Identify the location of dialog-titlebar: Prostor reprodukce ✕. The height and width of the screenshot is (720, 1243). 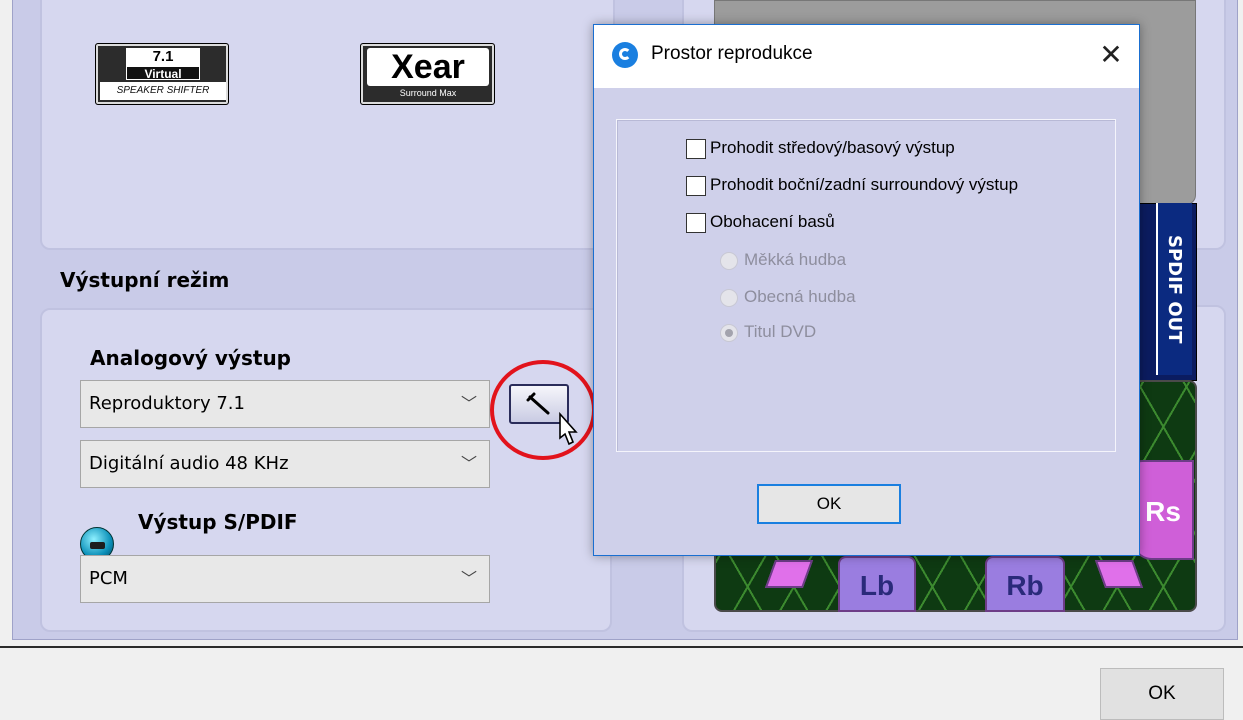
(866, 56).